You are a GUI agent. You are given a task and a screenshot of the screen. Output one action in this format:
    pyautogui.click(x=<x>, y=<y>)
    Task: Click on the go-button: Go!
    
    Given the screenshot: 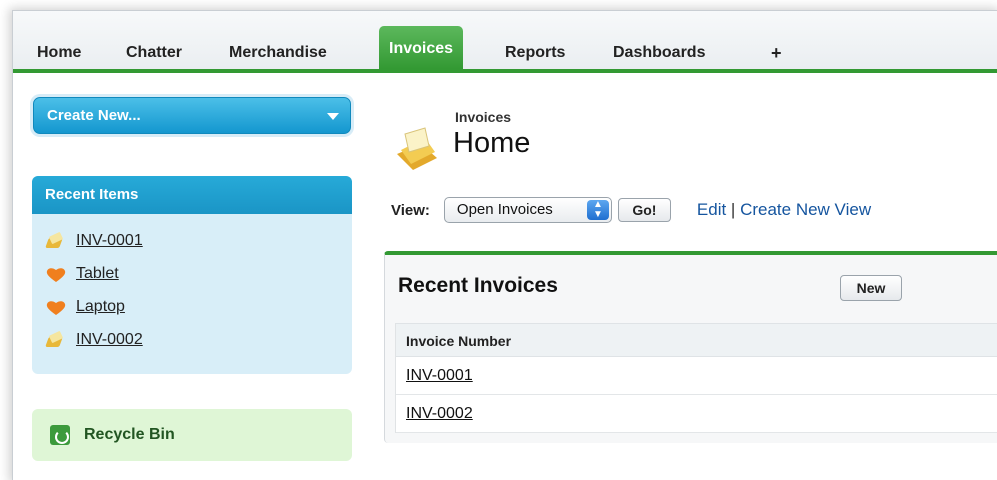 What is the action you would take?
    pyautogui.click(x=644, y=210)
    